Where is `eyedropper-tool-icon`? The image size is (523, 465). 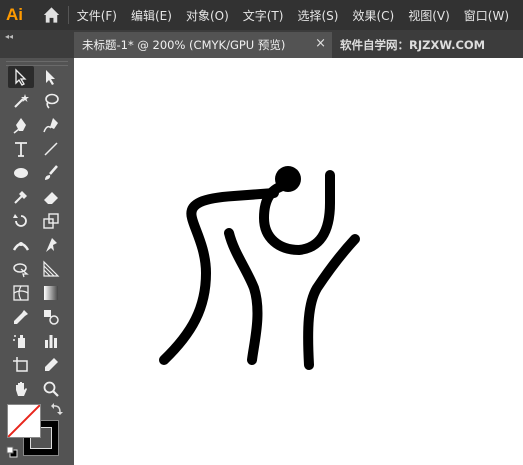
eyedropper-tool-icon is located at coordinates (21, 317).